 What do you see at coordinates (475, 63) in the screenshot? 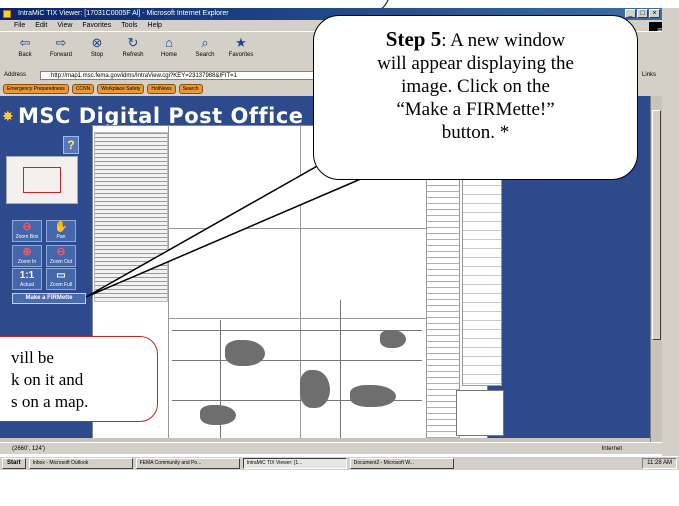
I see `step-line-2: will appear displaying the` at bounding box center [475, 63].